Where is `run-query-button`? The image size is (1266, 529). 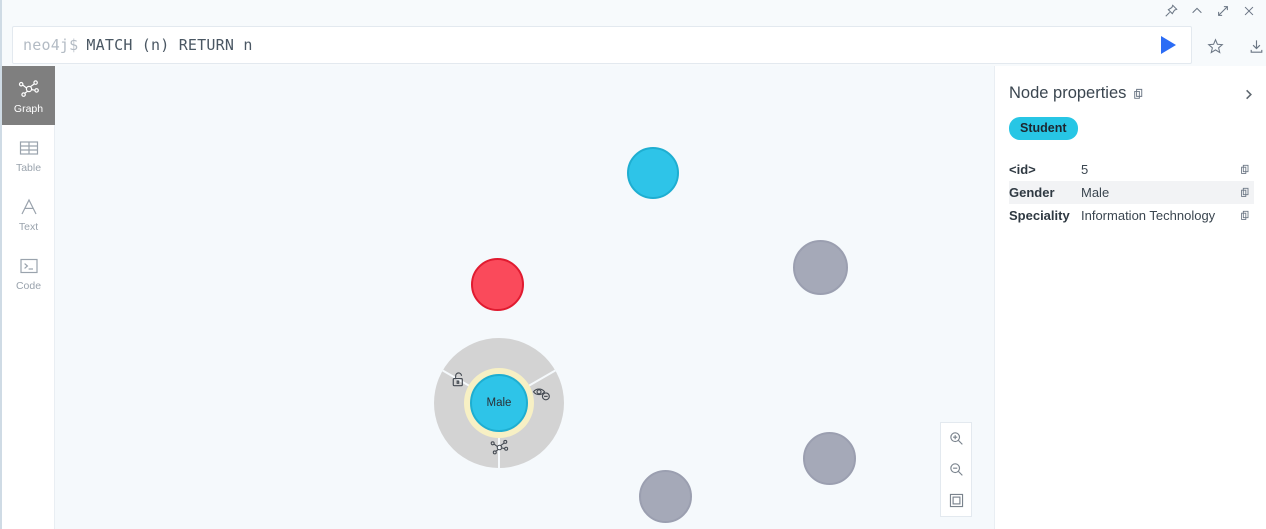 run-query-button is located at coordinates (1168, 45).